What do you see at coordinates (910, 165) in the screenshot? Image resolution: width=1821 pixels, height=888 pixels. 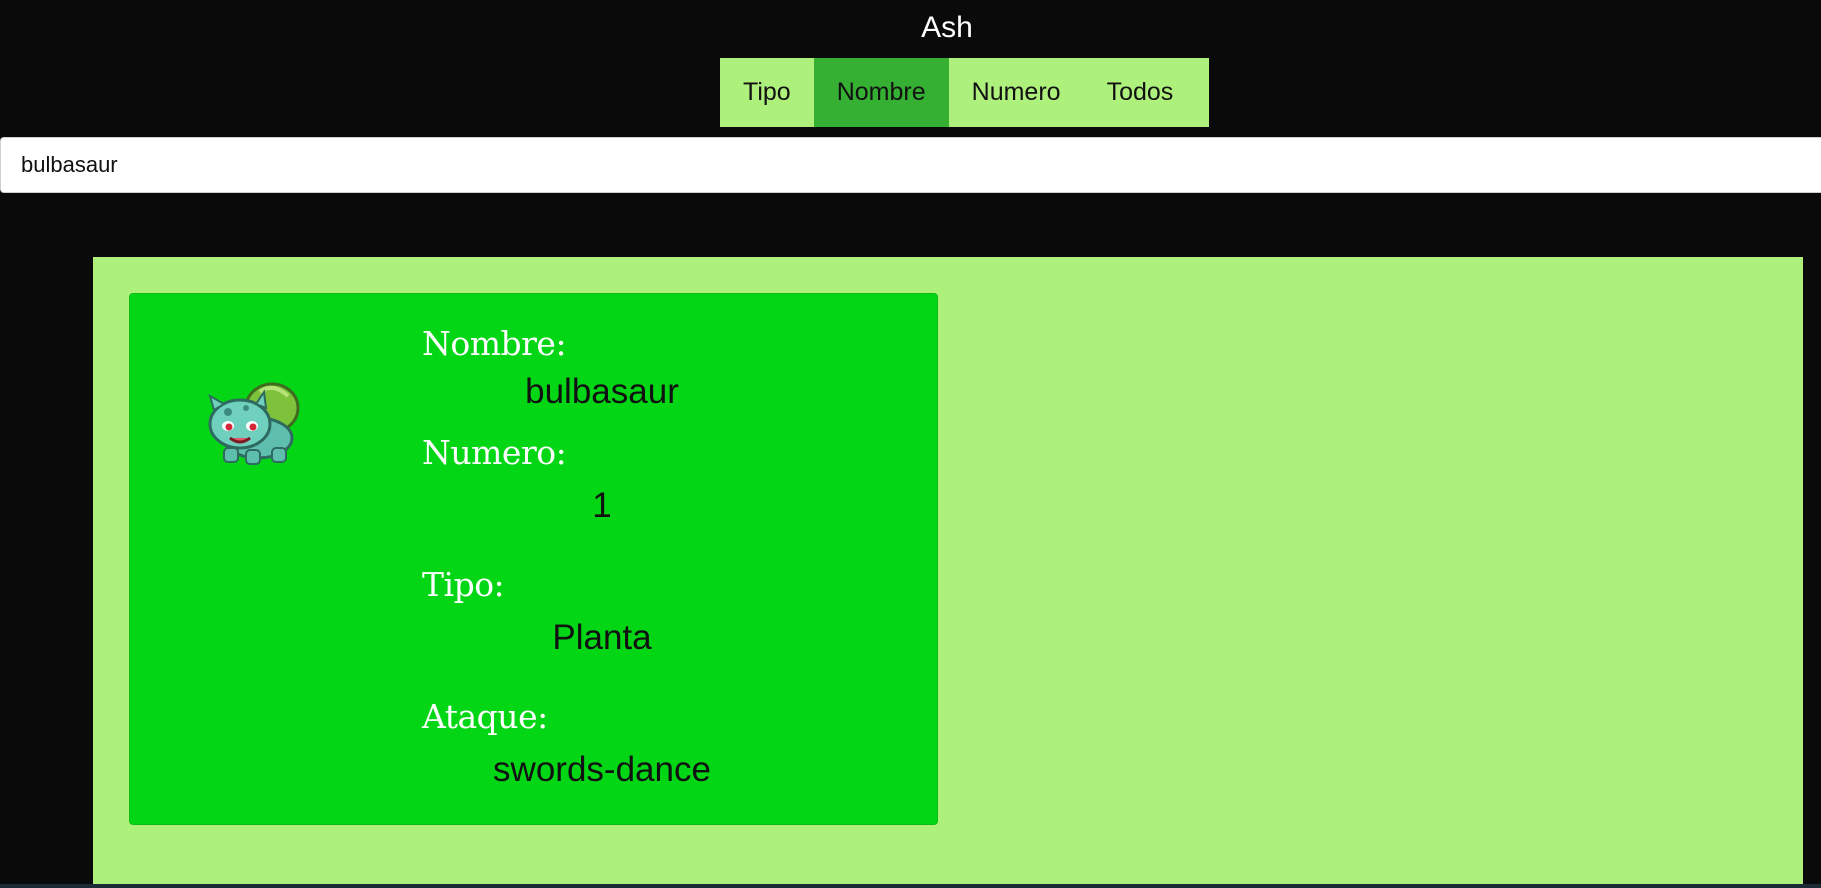 I see `search-input` at bounding box center [910, 165].